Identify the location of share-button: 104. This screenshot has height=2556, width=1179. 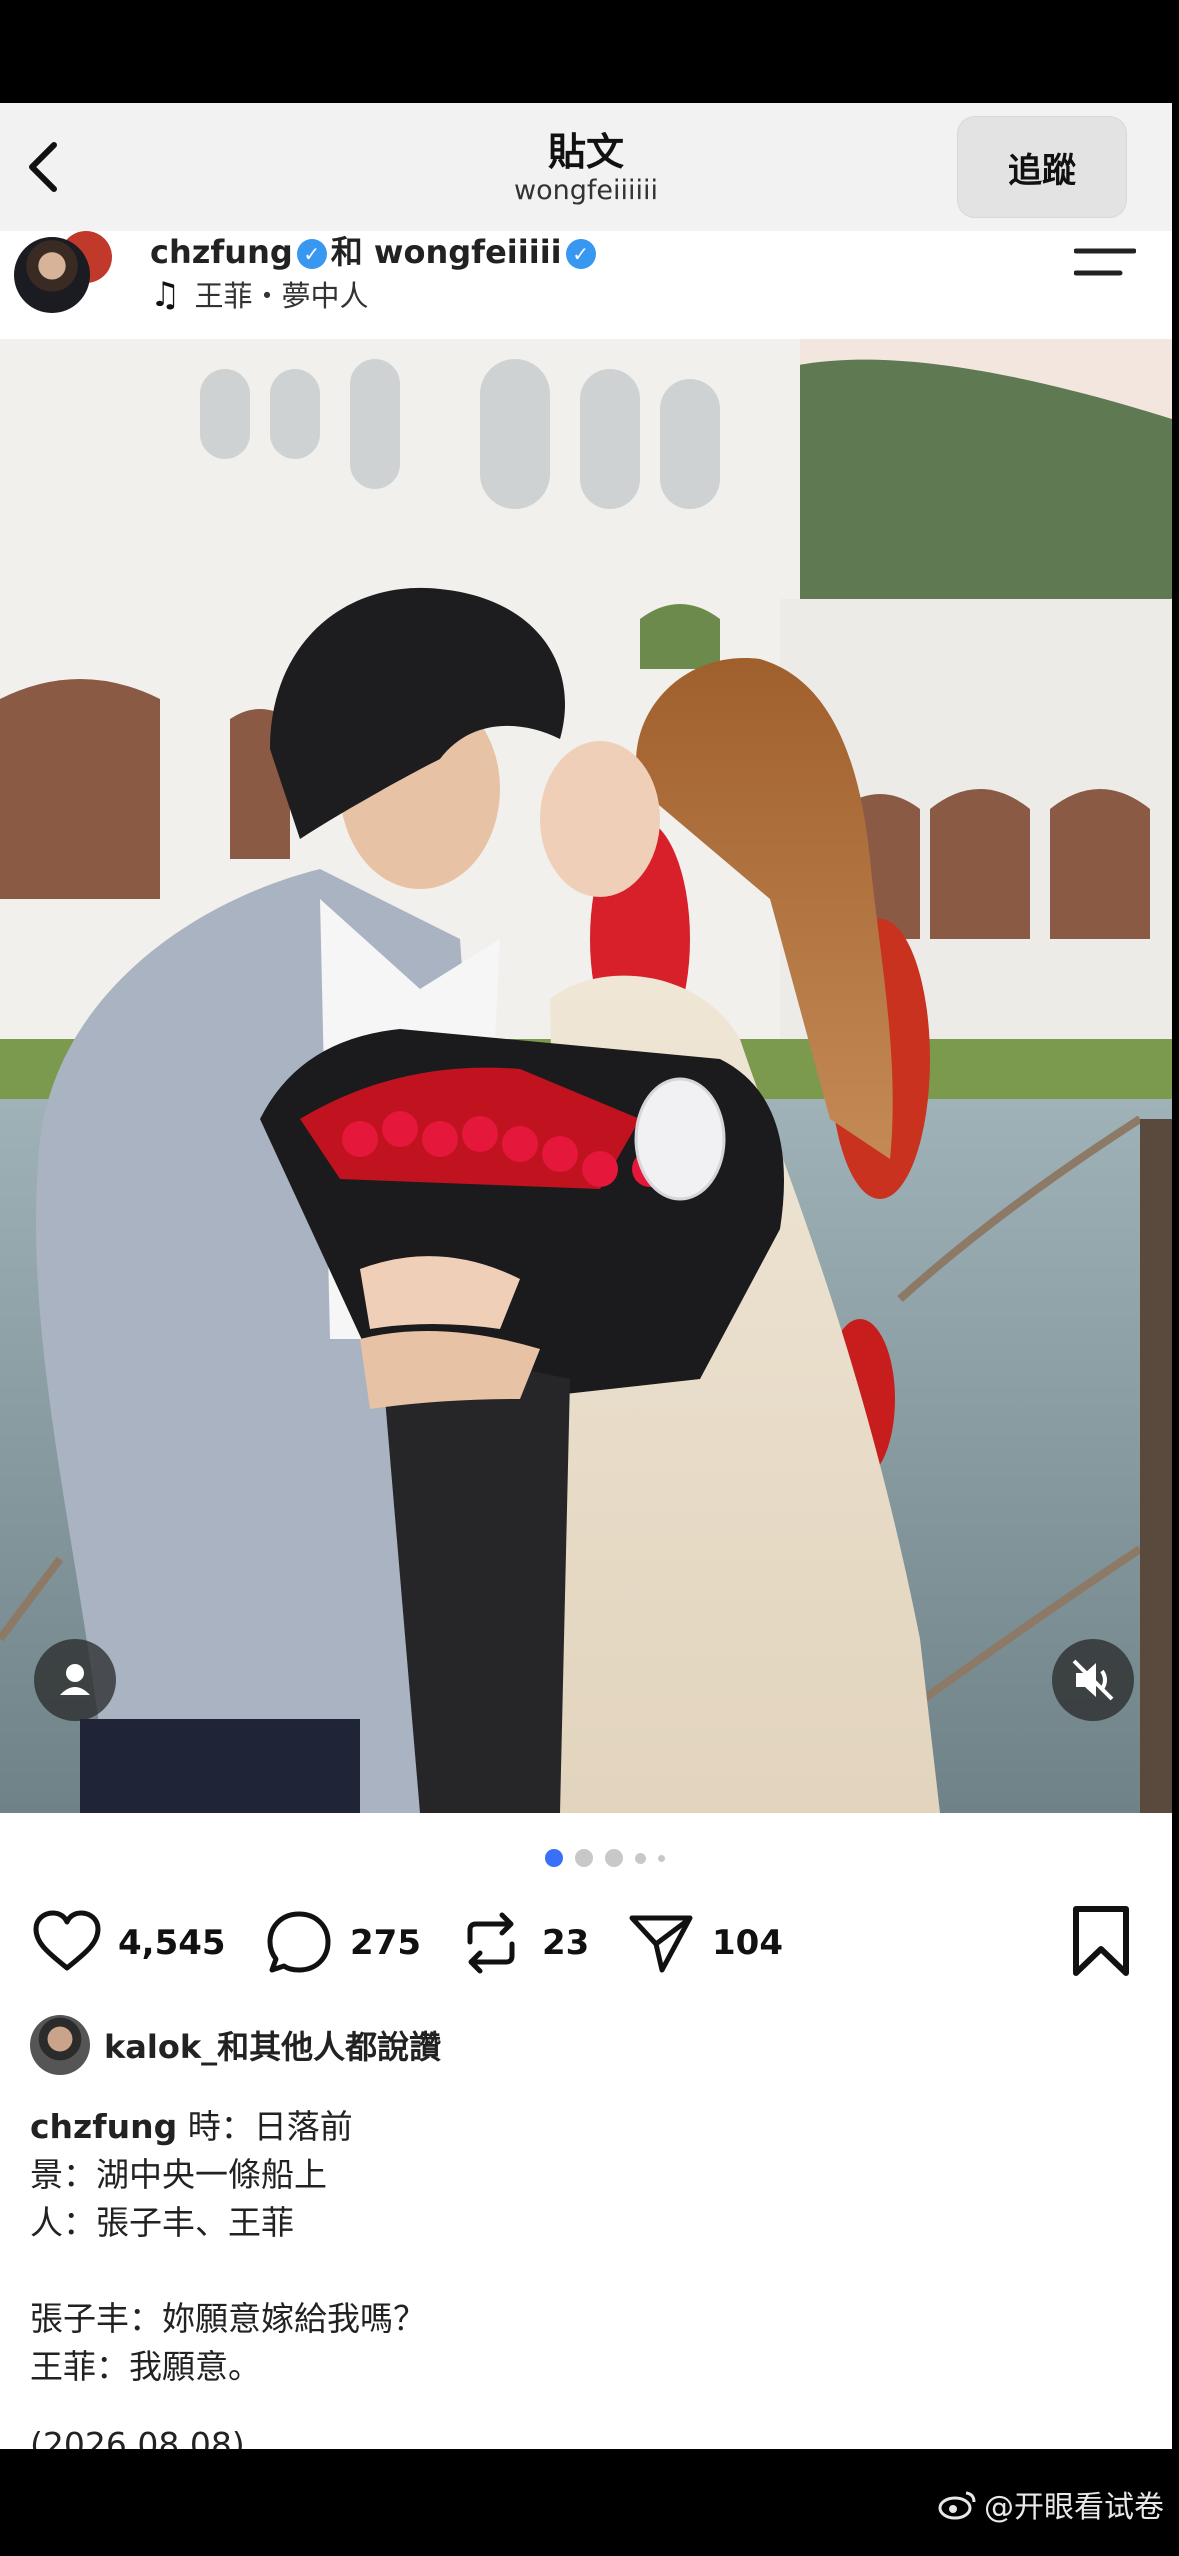
(703, 1943).